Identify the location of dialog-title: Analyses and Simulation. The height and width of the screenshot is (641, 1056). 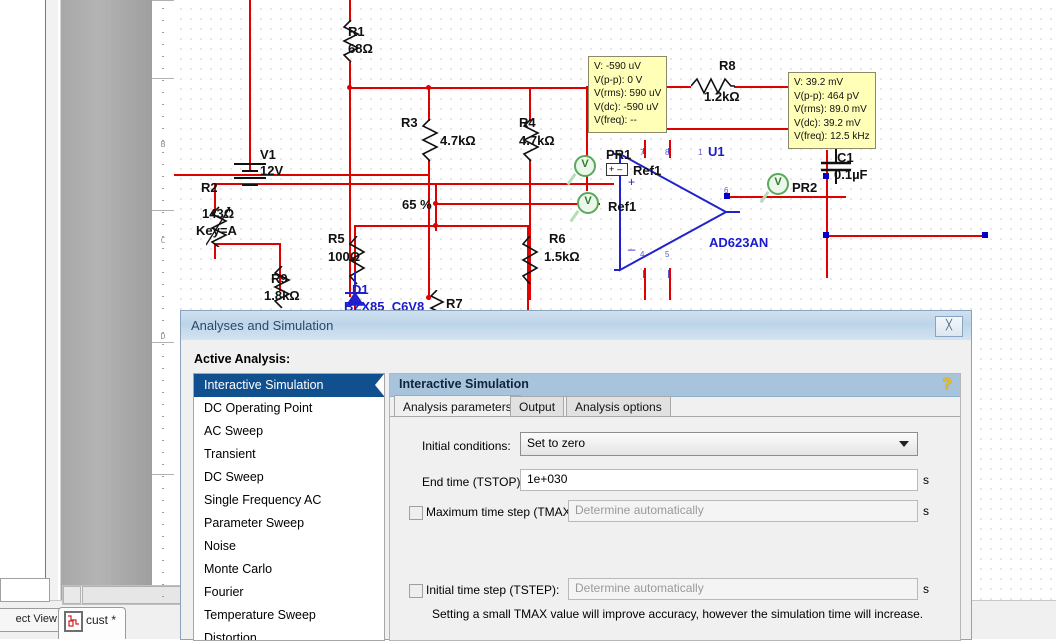
(262, 325).